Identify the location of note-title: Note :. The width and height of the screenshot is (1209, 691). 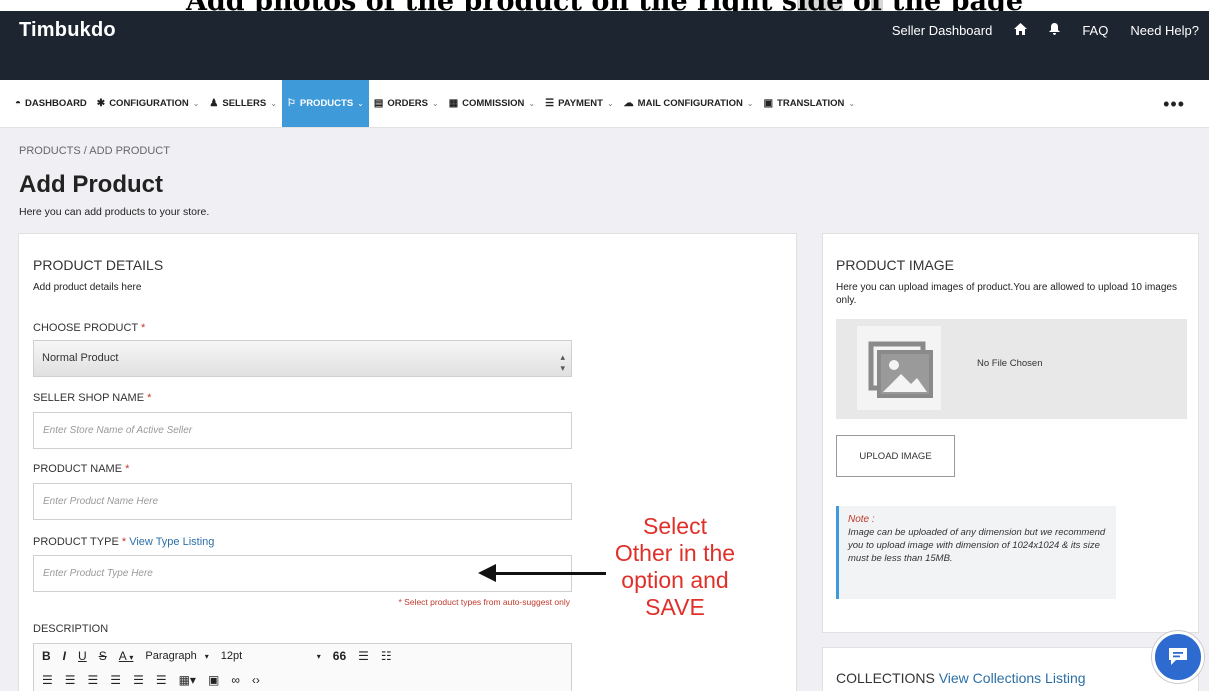
(861, 519).